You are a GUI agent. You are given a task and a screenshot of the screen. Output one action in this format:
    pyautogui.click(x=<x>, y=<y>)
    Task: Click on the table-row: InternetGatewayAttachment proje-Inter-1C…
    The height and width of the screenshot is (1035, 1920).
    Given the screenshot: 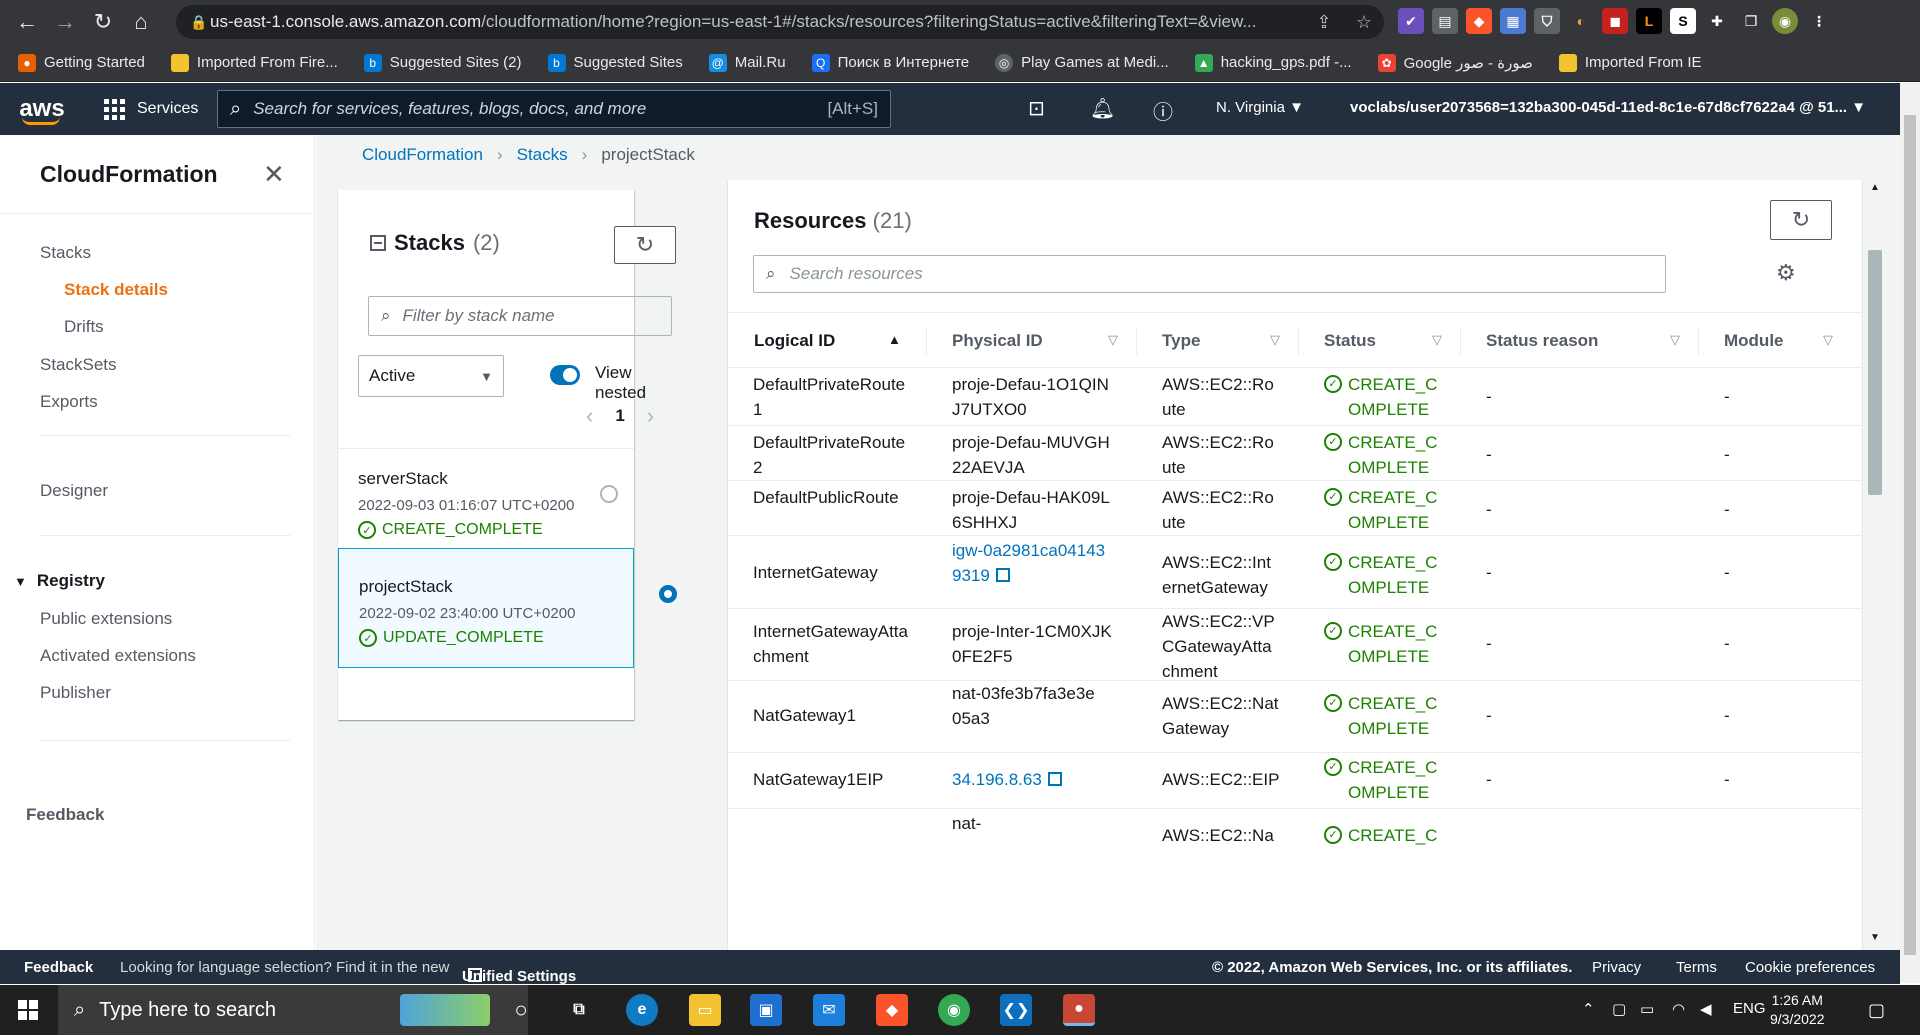 What is the action you would take?
    pyautogui.click(x=1295, y=645)
    